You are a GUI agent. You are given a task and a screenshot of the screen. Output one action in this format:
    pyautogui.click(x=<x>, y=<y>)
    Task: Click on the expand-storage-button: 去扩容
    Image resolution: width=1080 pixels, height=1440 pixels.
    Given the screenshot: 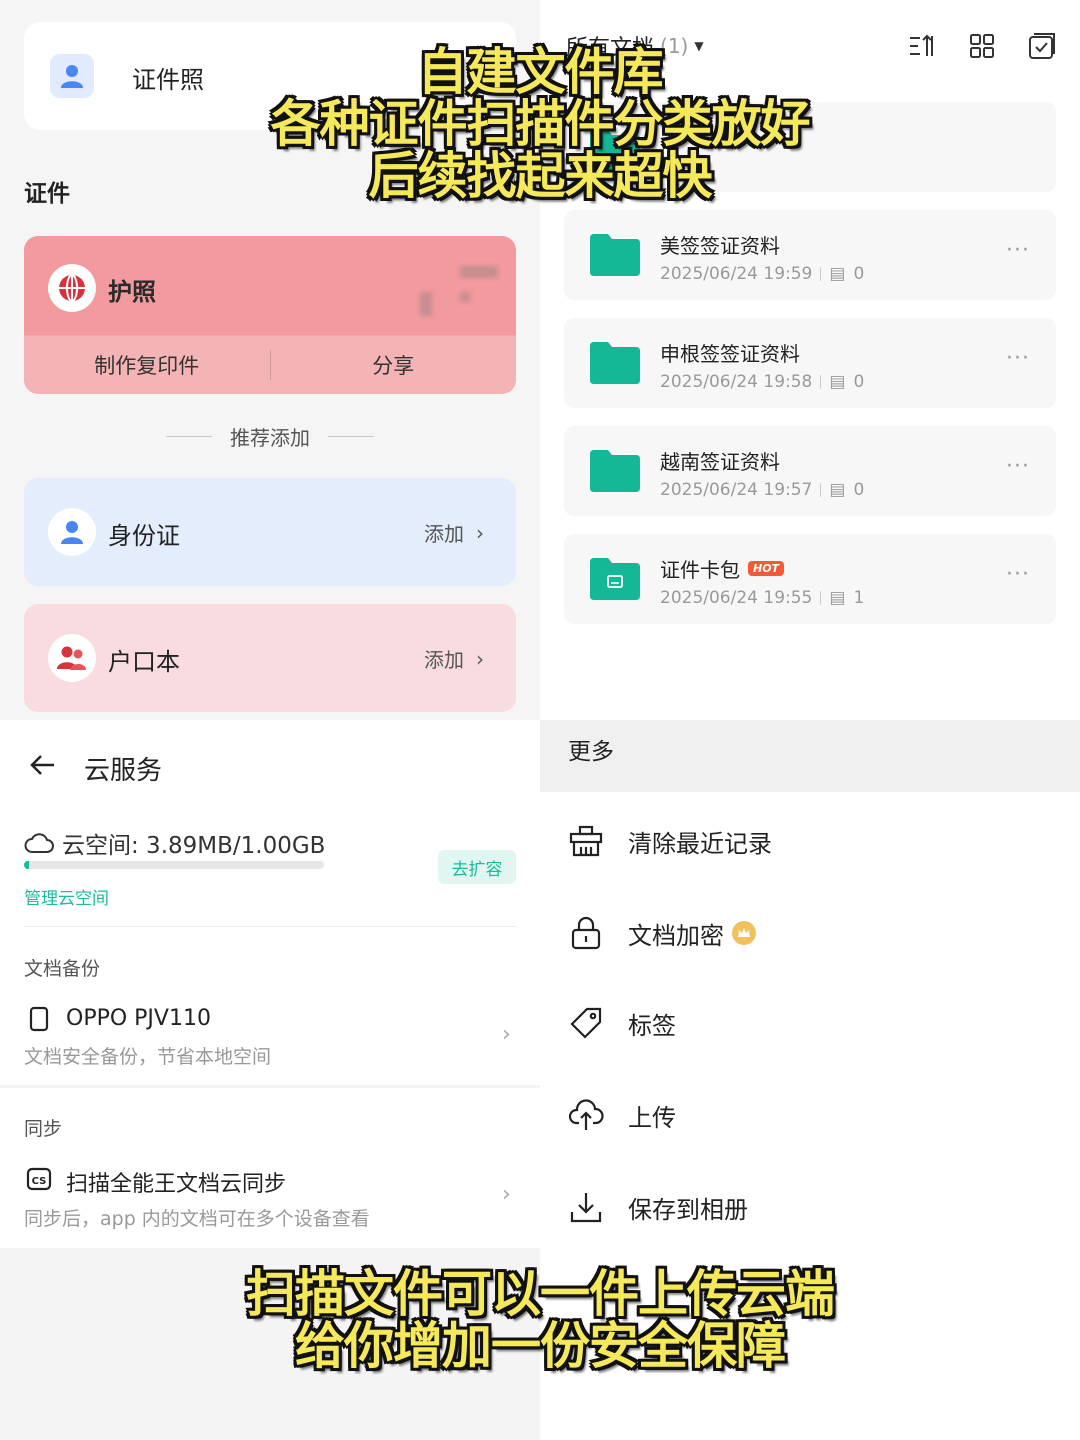 What is the action you would take?
    pyautogui.click(x=477, y=867)
    